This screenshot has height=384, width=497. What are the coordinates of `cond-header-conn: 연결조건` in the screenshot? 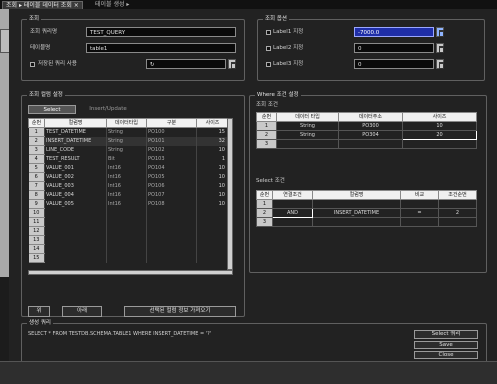 It's located at (292, 195).